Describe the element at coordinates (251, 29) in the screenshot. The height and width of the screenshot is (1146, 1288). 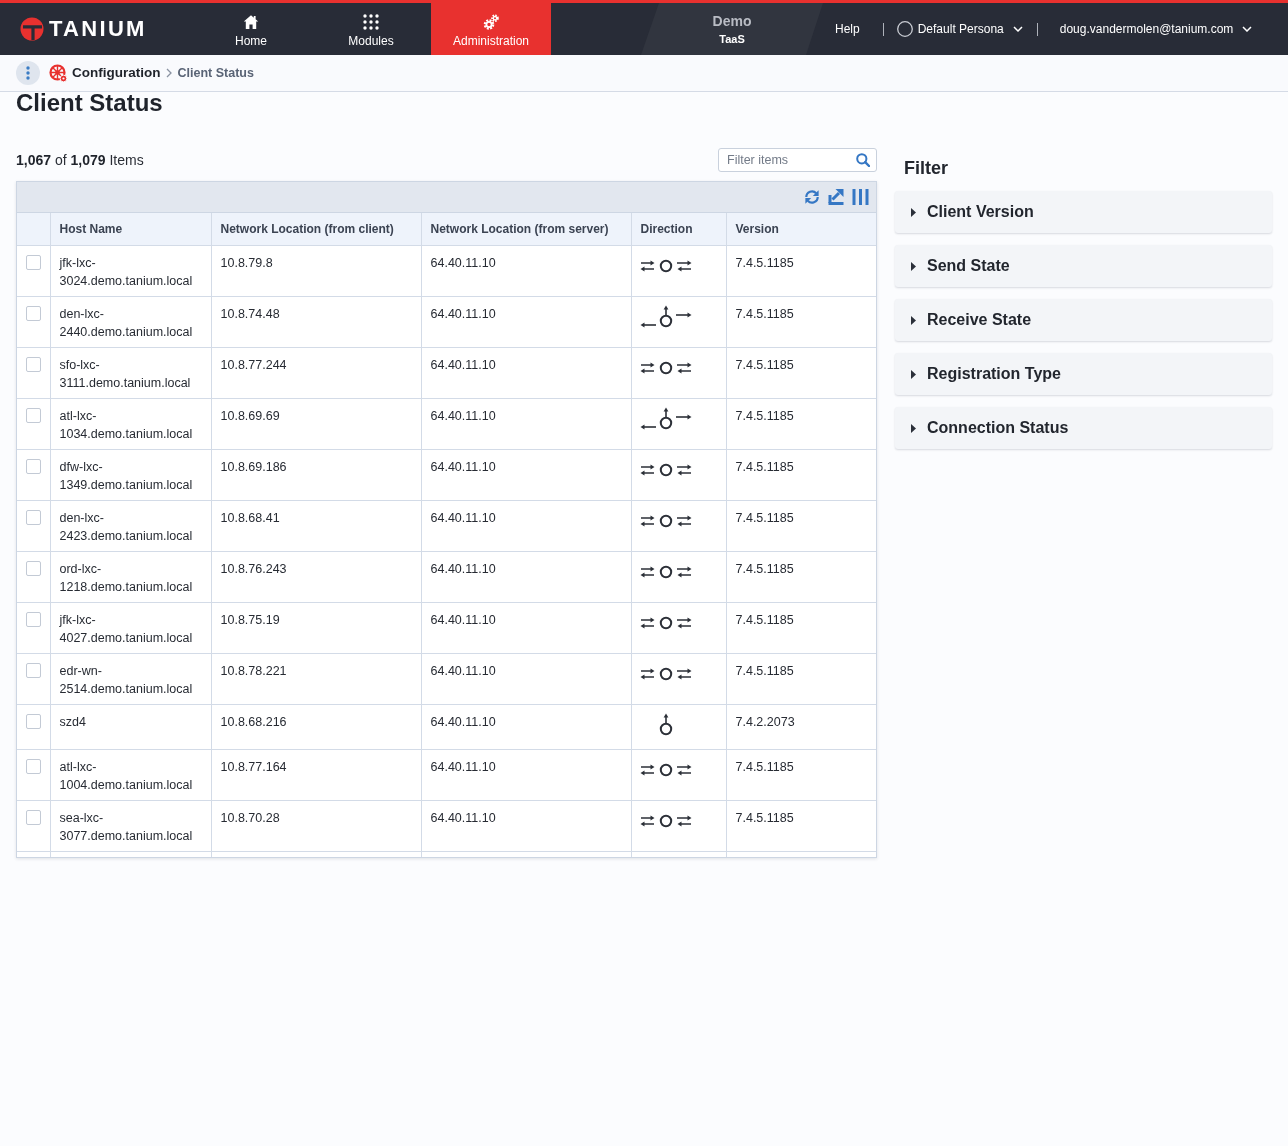
I see `nav-tab: Home` at that location.